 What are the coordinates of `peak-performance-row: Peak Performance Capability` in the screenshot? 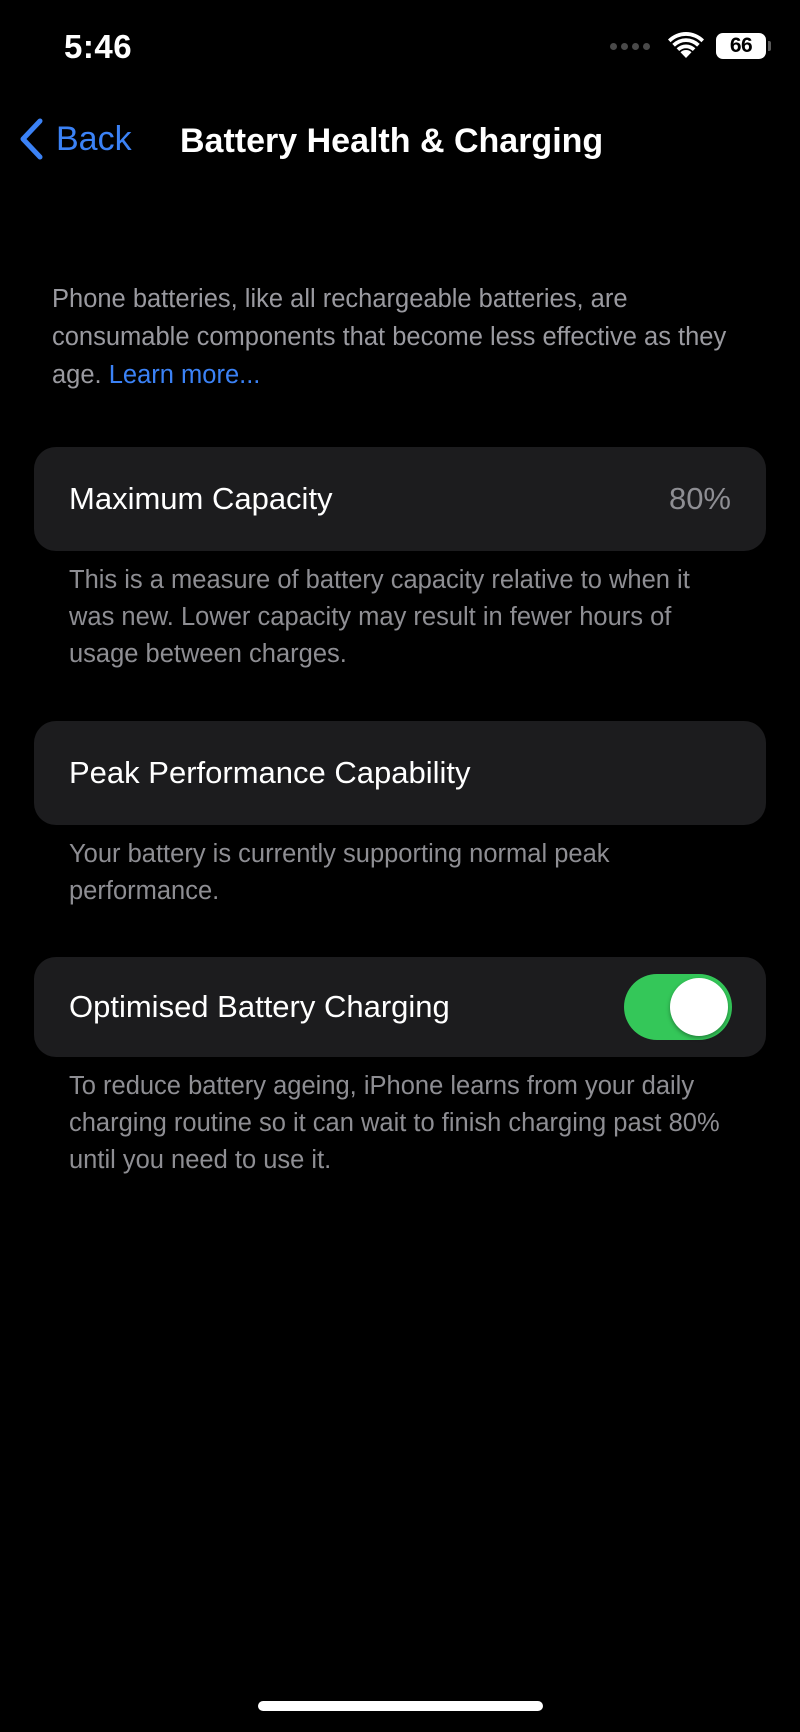 It's located at (400, 773).